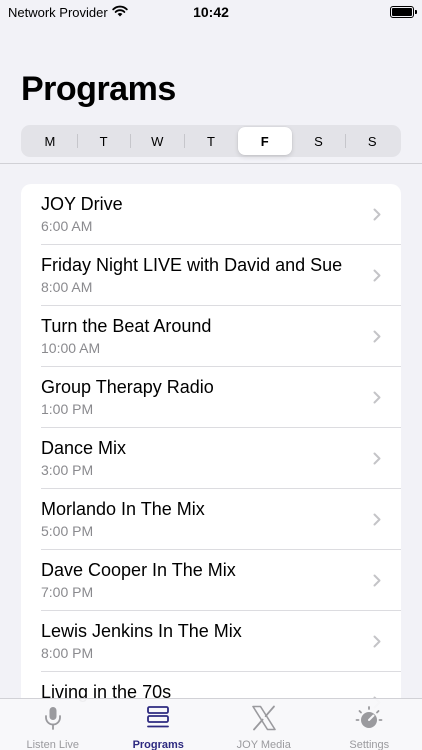  What do you see at coordinates (67, 470) in the screenshot?
I see `program-time: 3:00 PM` at bounding box center [67, 470].